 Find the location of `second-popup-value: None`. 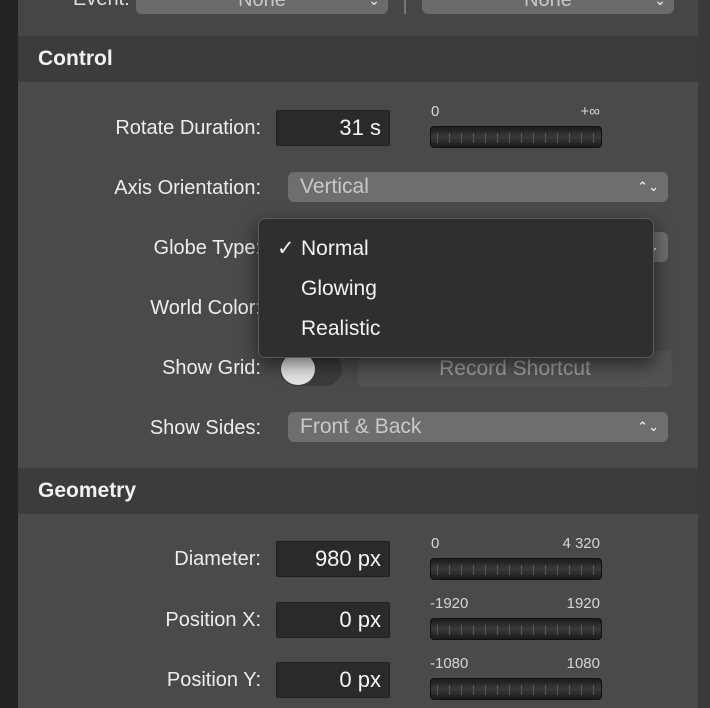

second-popup-value: None is located at coordinates (548, 5).